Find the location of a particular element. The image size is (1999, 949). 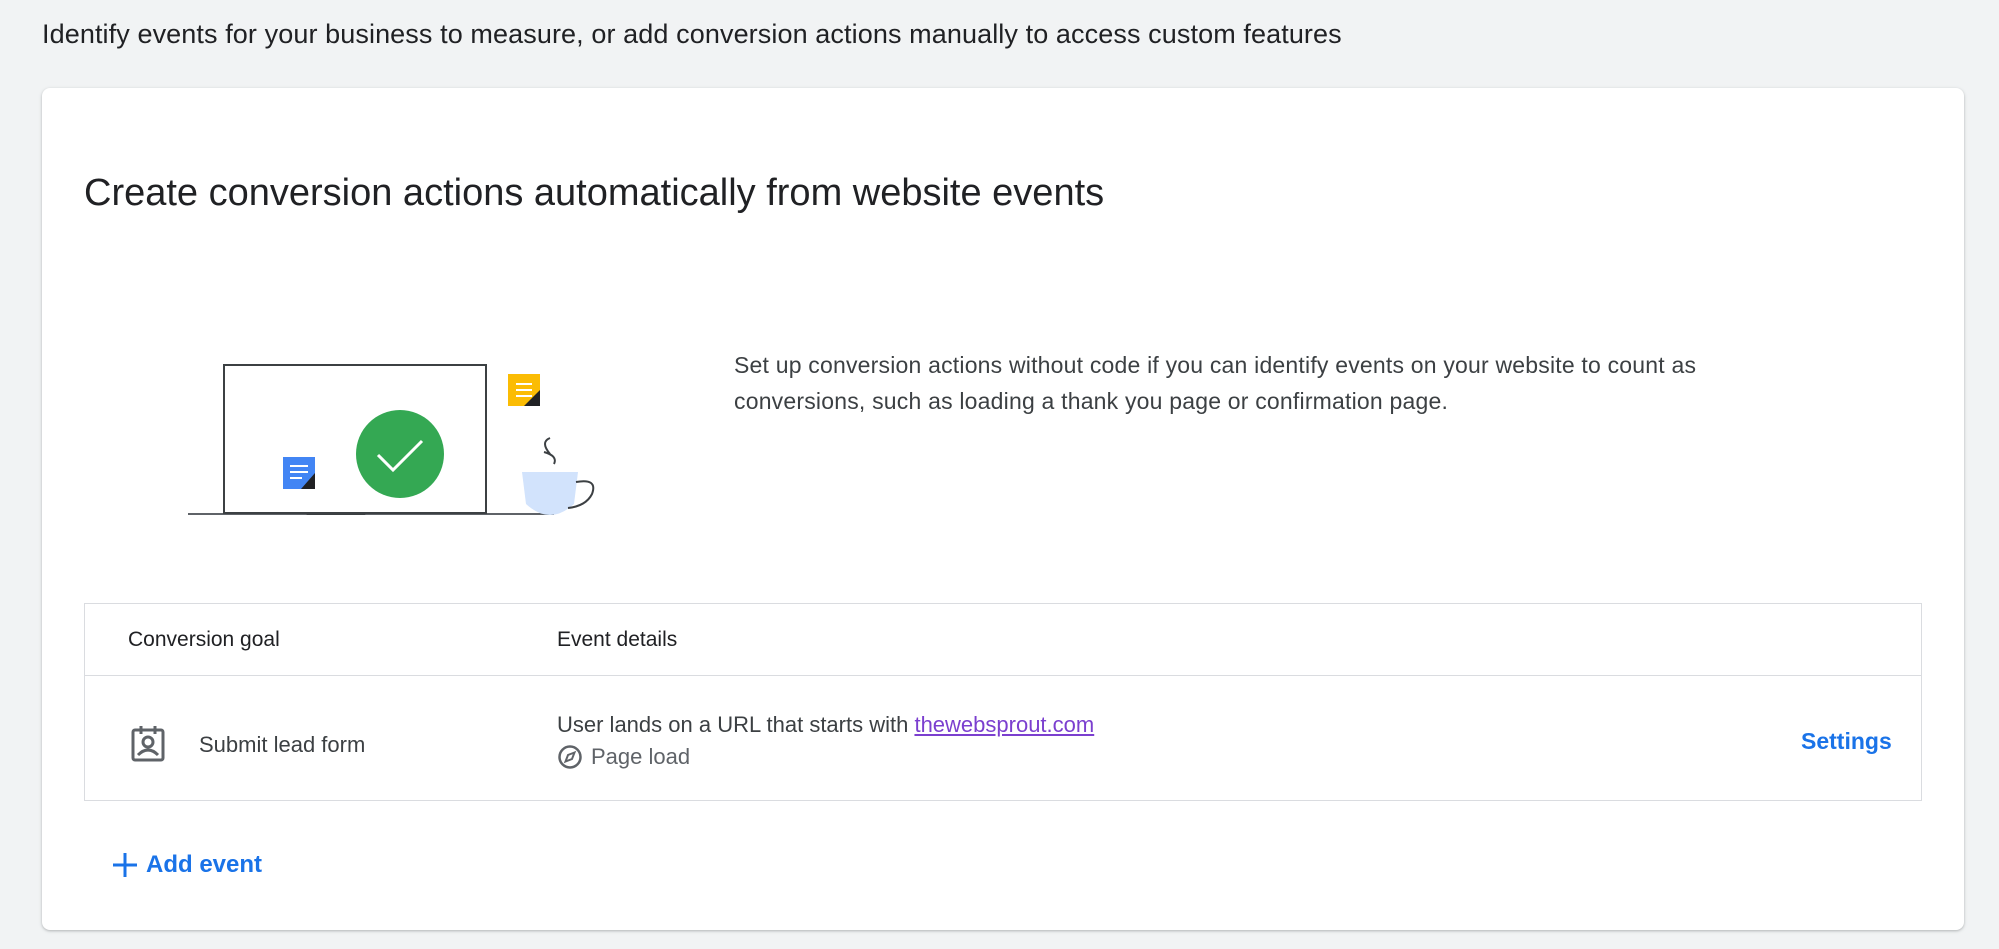

contact-form-icon is located at coordinates (148, 744).